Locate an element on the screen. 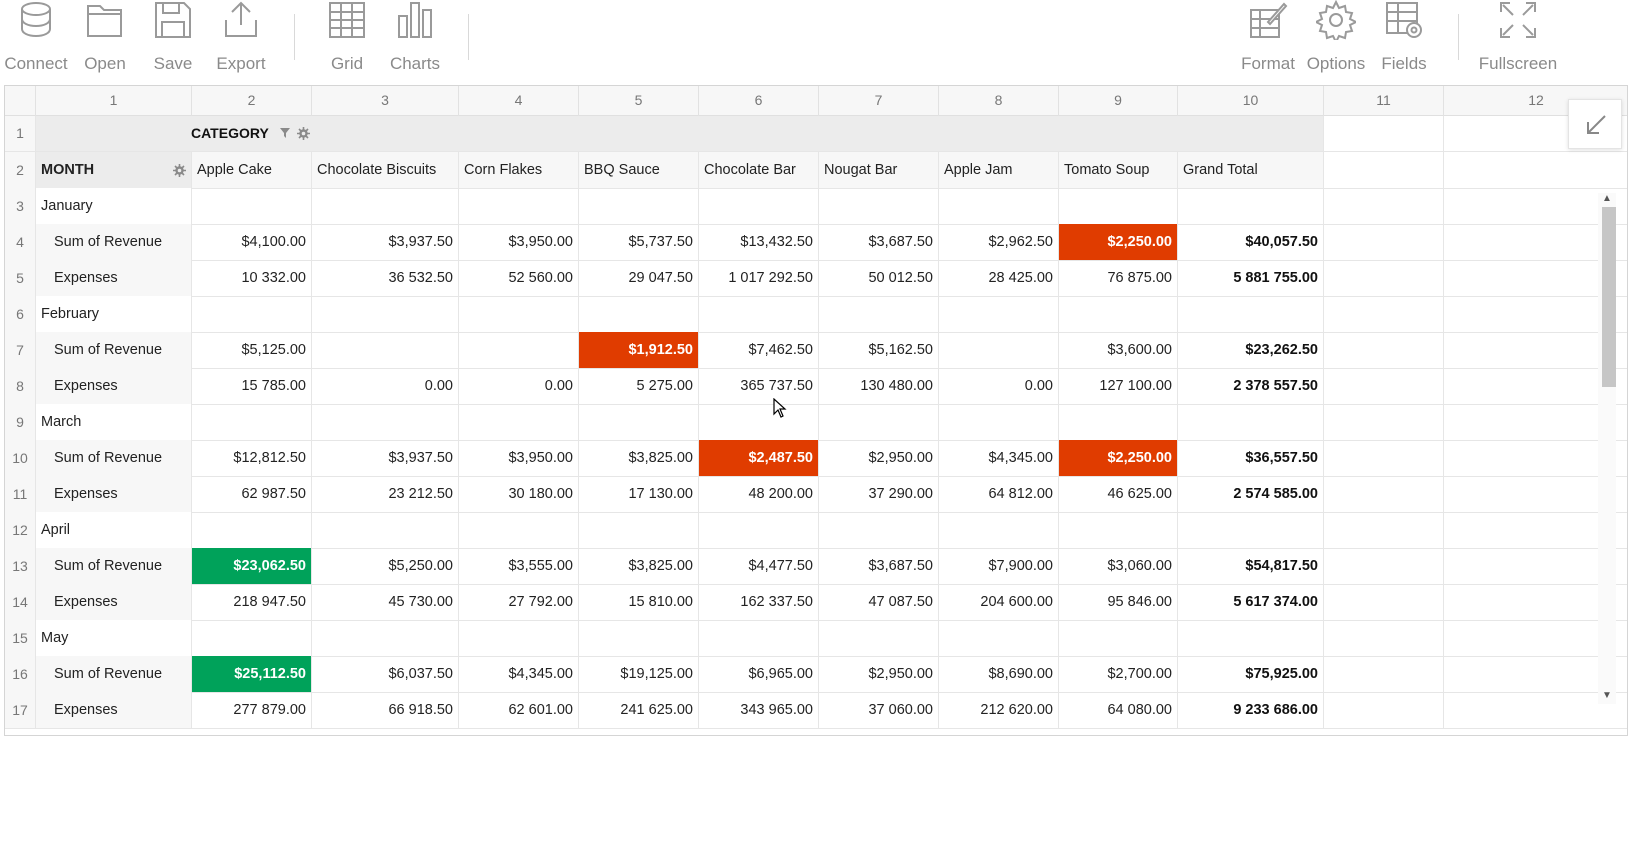 This screenshot has width=1636, height=864. data-cell: 204 600.00 is located at coordinates (999, 602).